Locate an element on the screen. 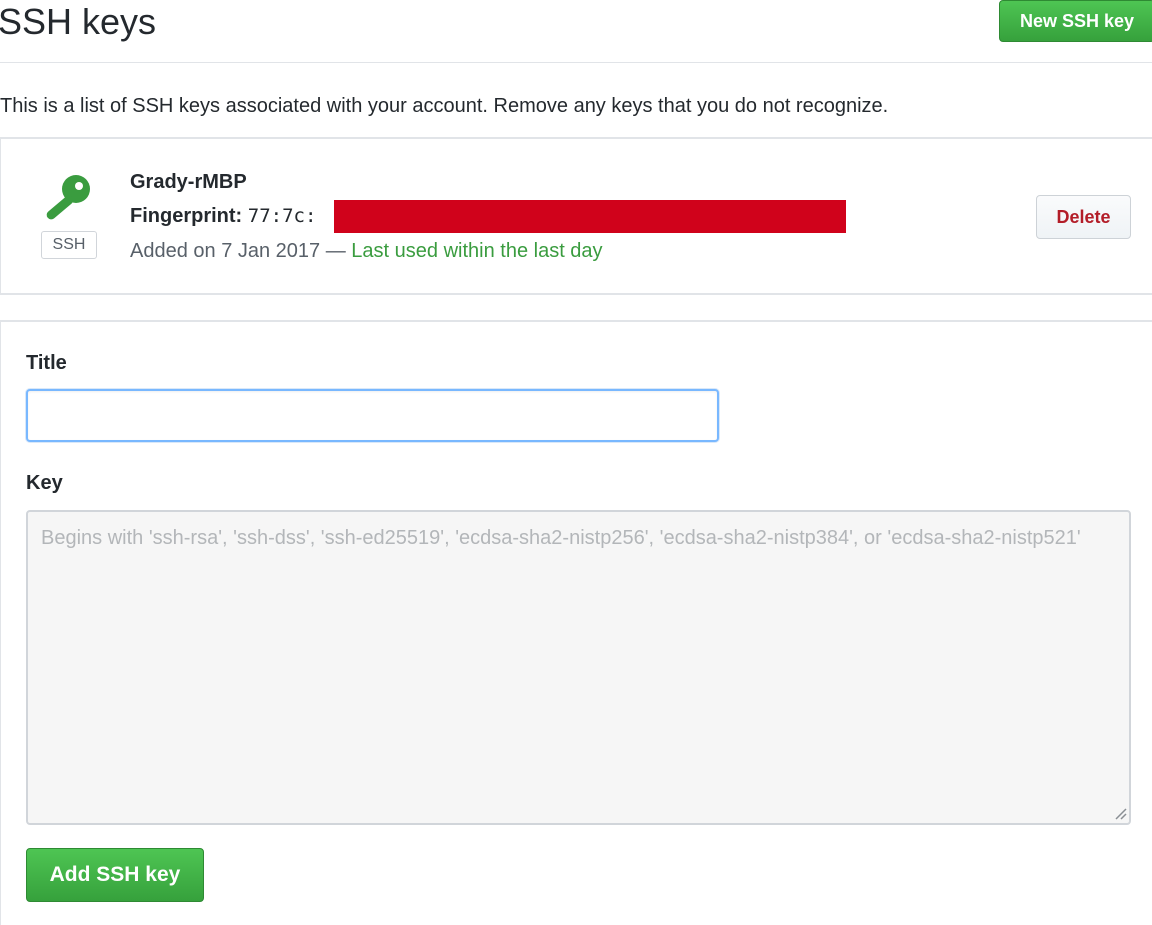  page-title: SSH keys is located at coordinates (78, 21).